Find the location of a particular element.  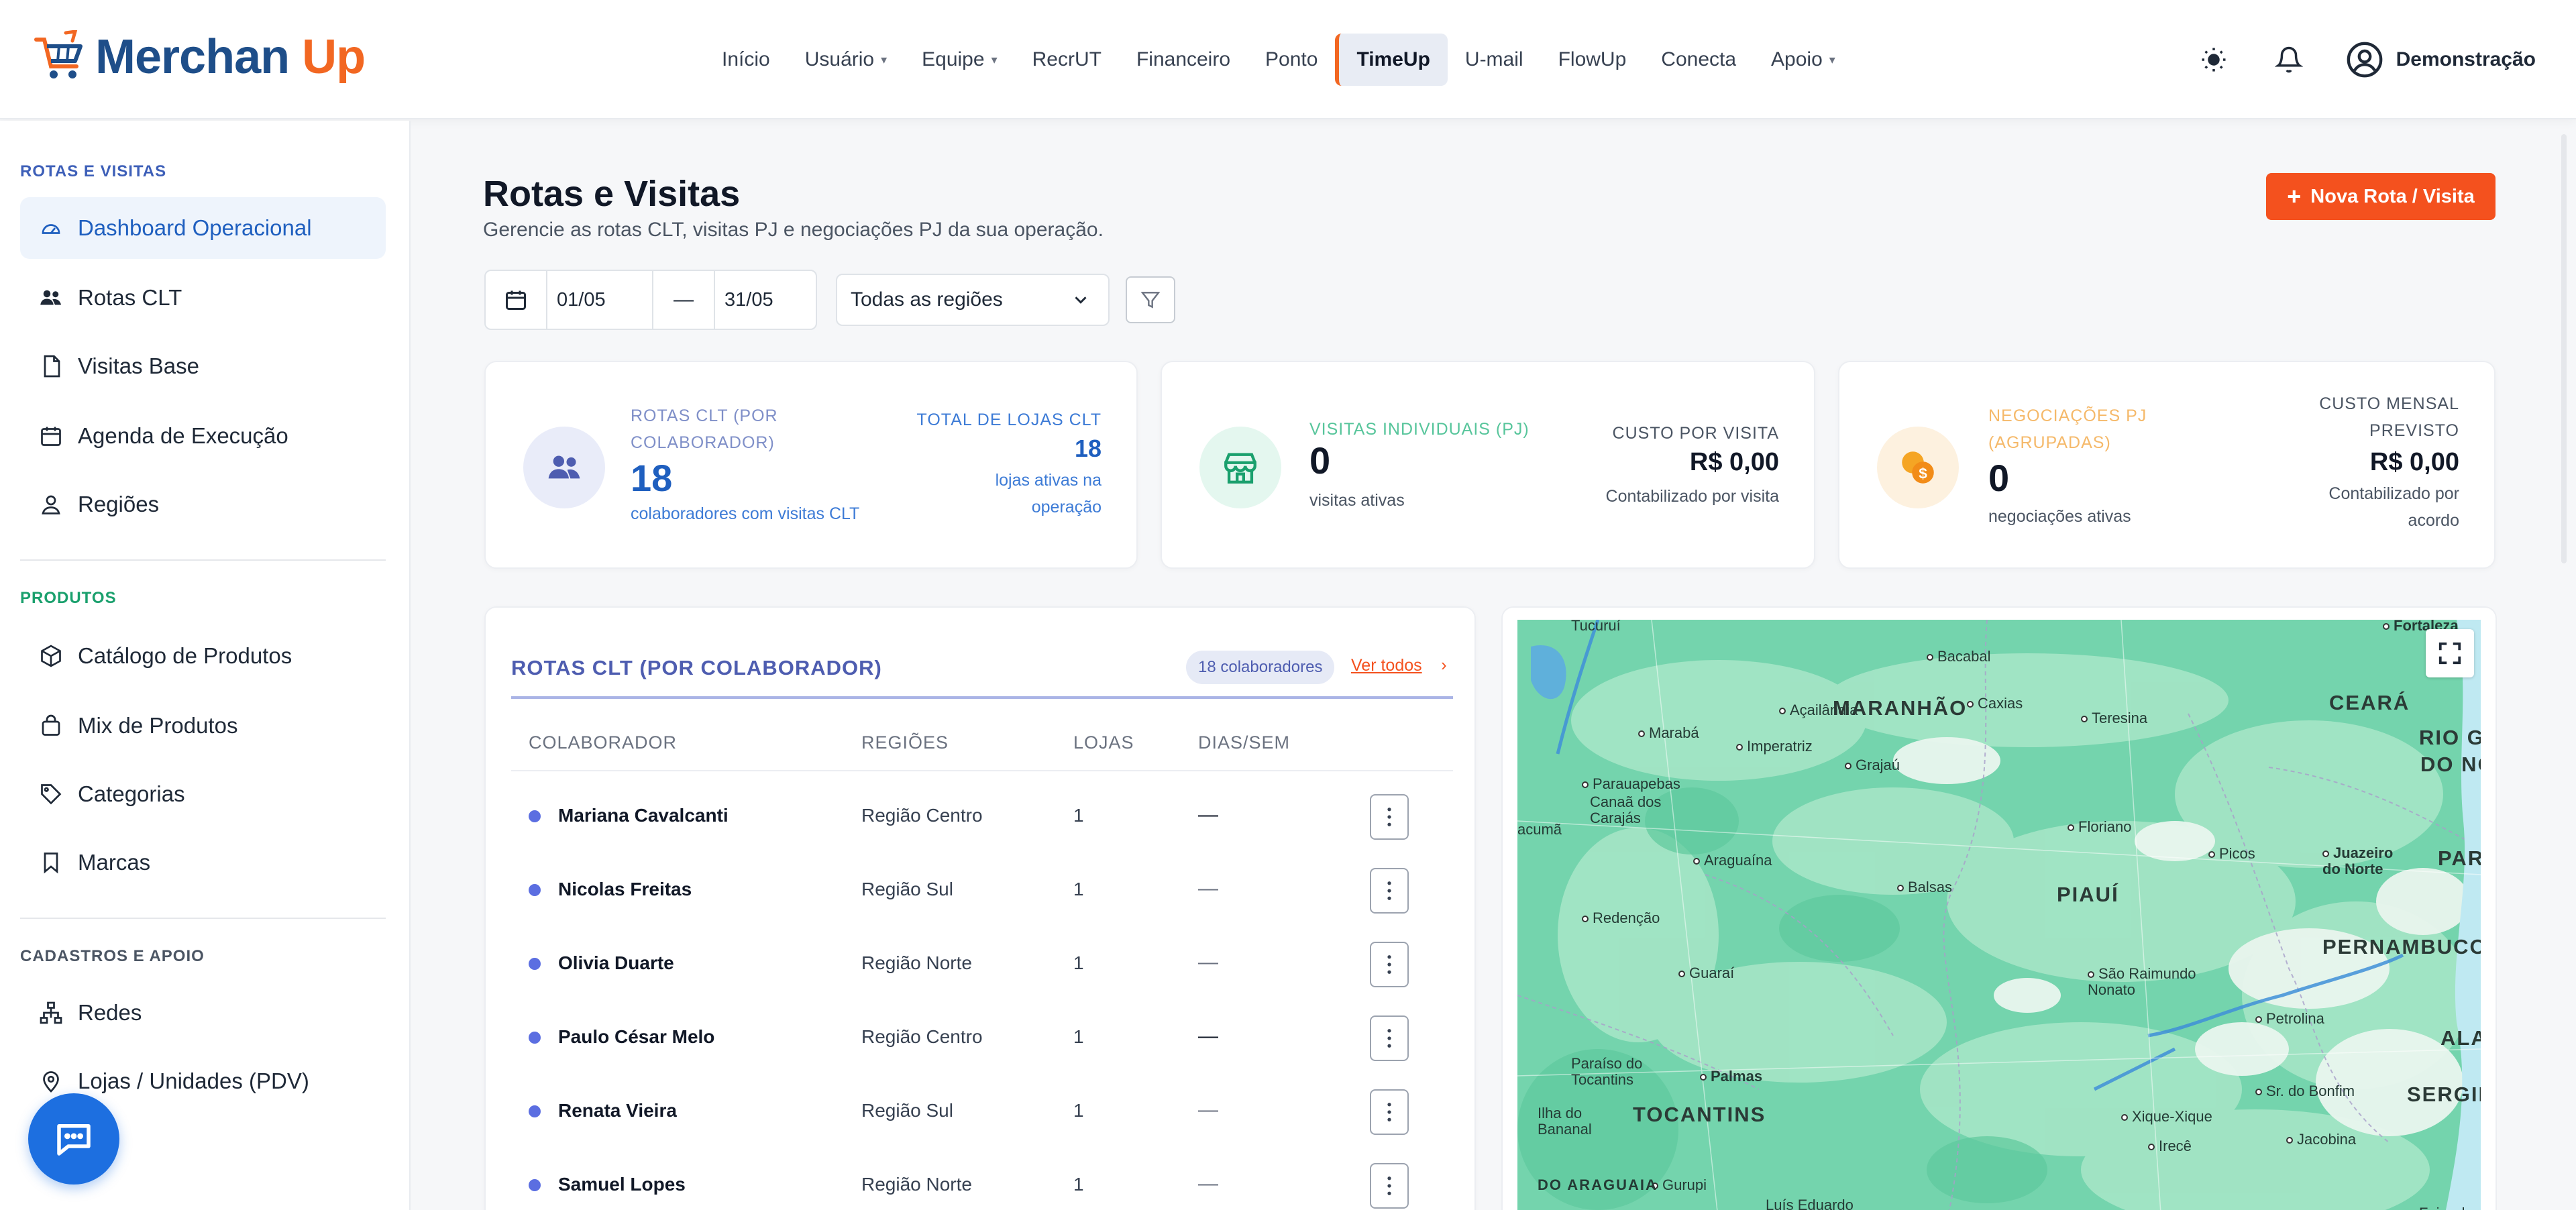

fullscreen-icon is located at coordinates (2449, 654).